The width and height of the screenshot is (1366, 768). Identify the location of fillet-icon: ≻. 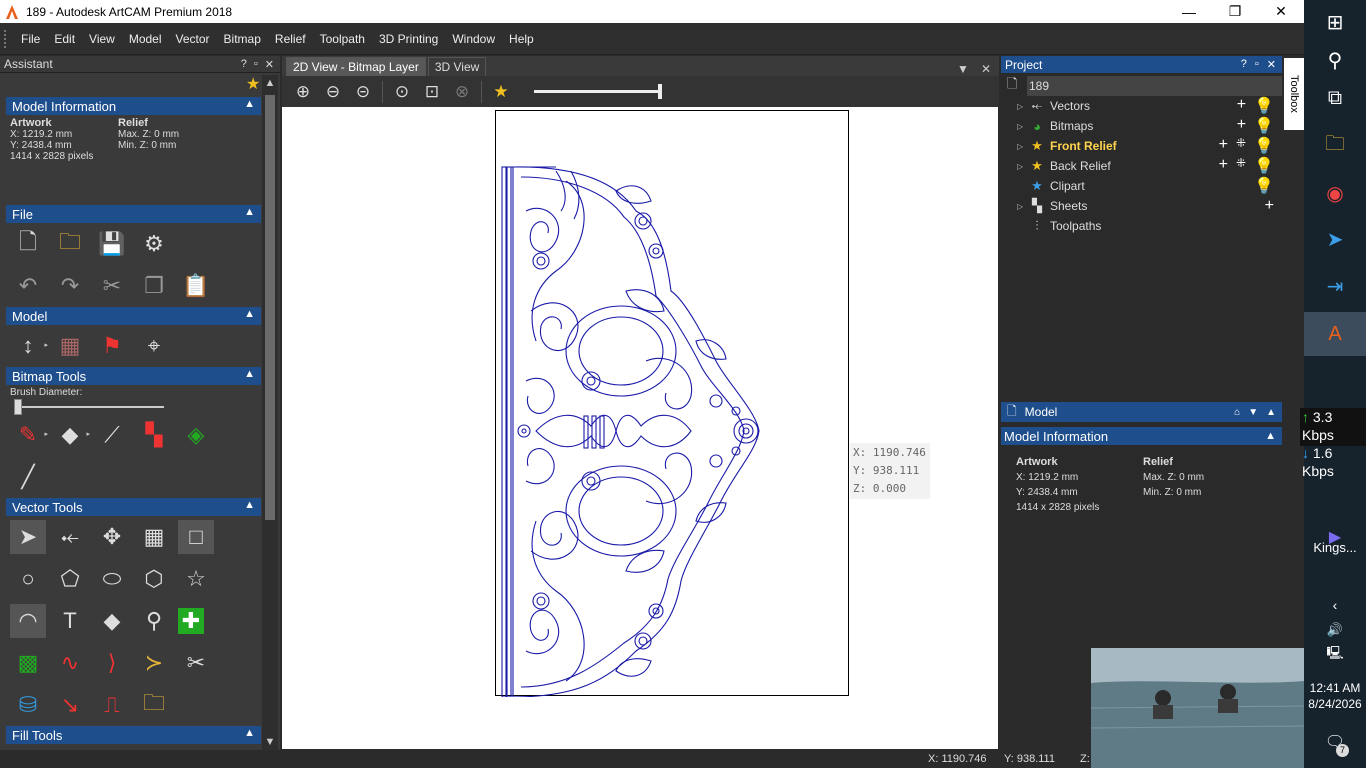
(154, 663).